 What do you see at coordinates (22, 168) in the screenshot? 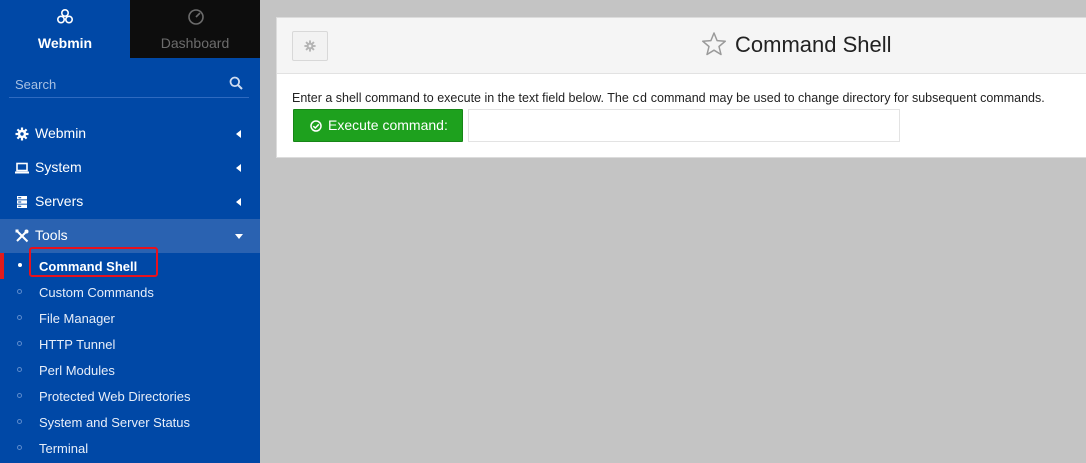
I see `laptop-icon` at bounding box center [22, 168].